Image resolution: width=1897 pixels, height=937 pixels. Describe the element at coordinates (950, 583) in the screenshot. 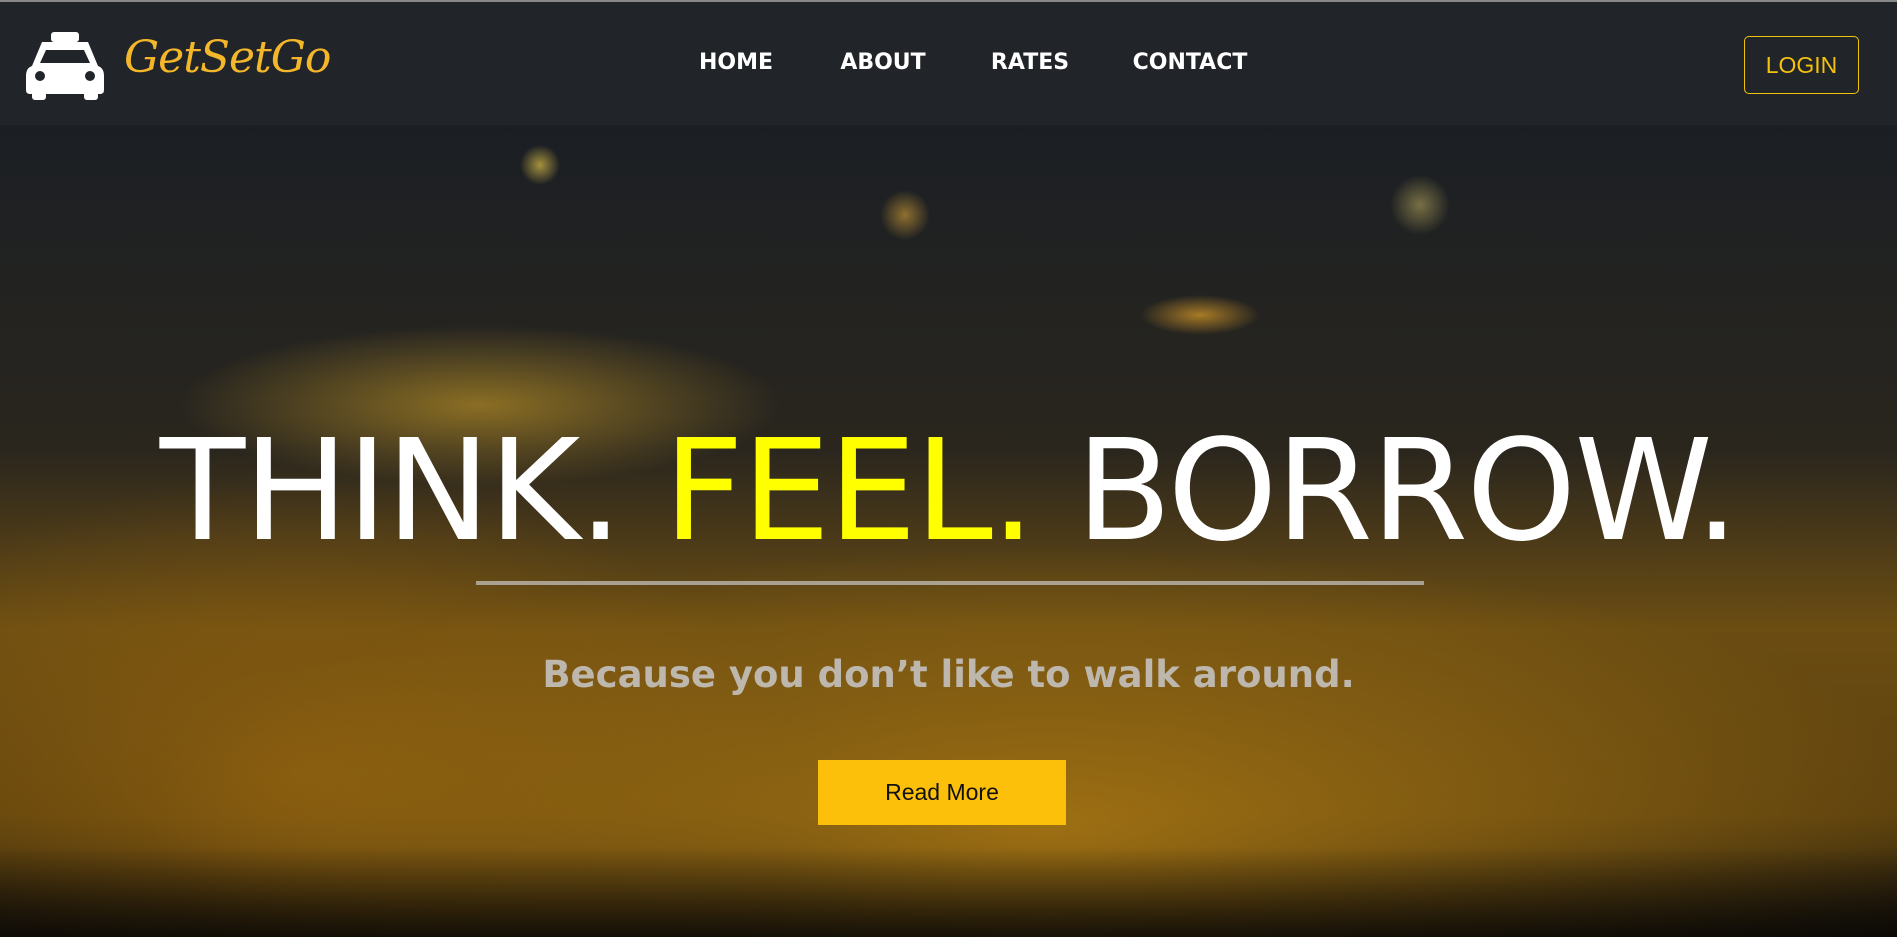

I see `divider` at that location.